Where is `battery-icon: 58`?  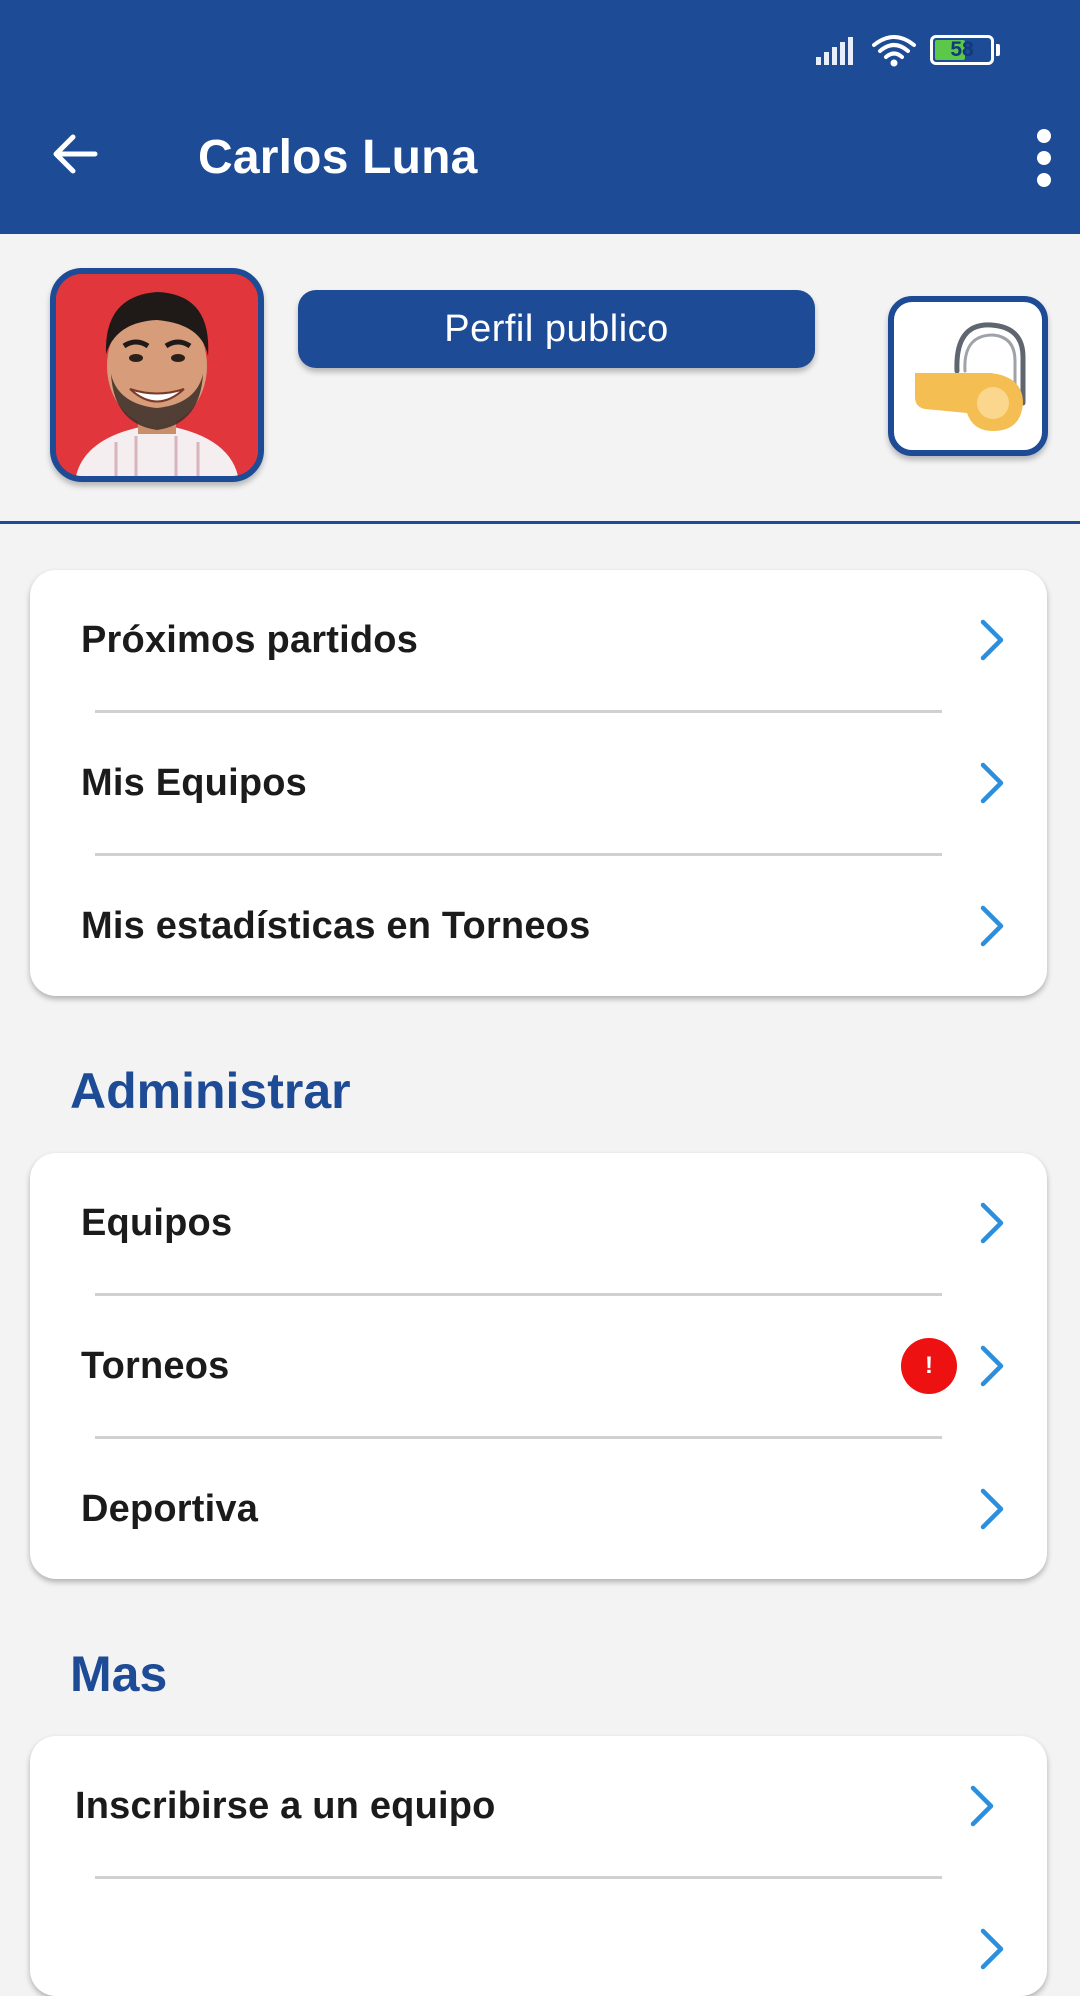
battery-icon: 58 is located at coordinates (962, 50).